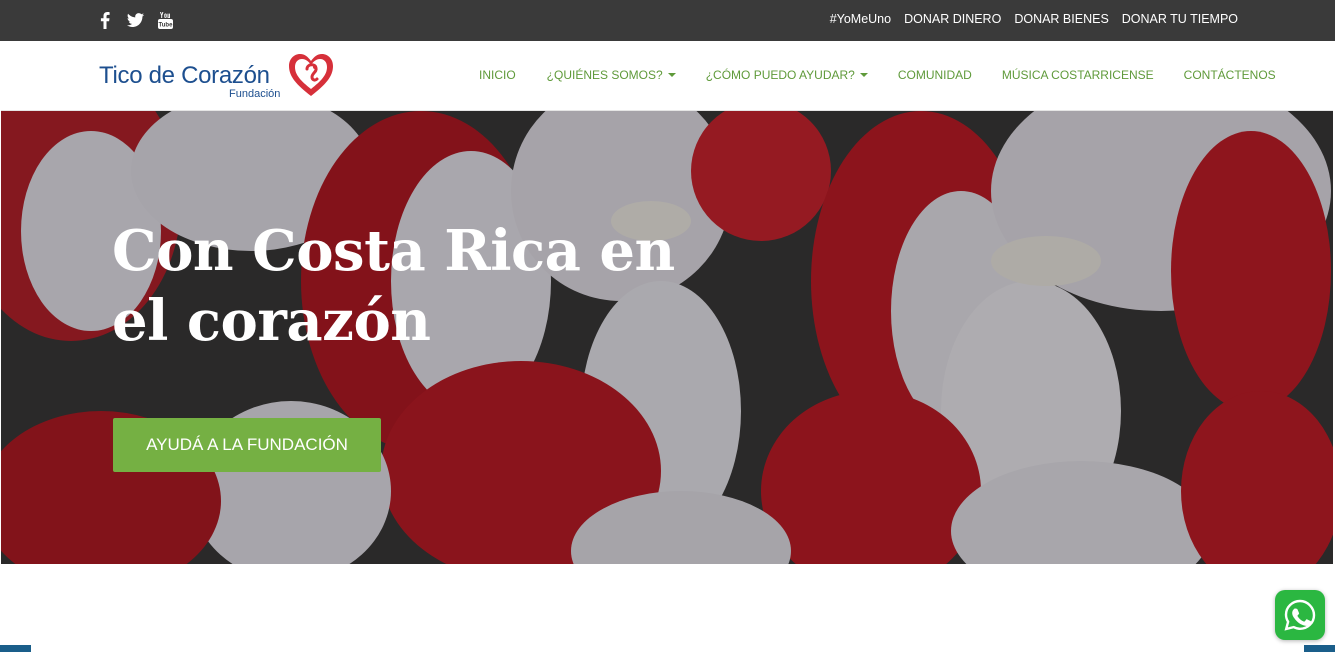 The width and height of the screenshot is (1335, 652). I want to click on whatsapp-icon, so click(1300, 615).